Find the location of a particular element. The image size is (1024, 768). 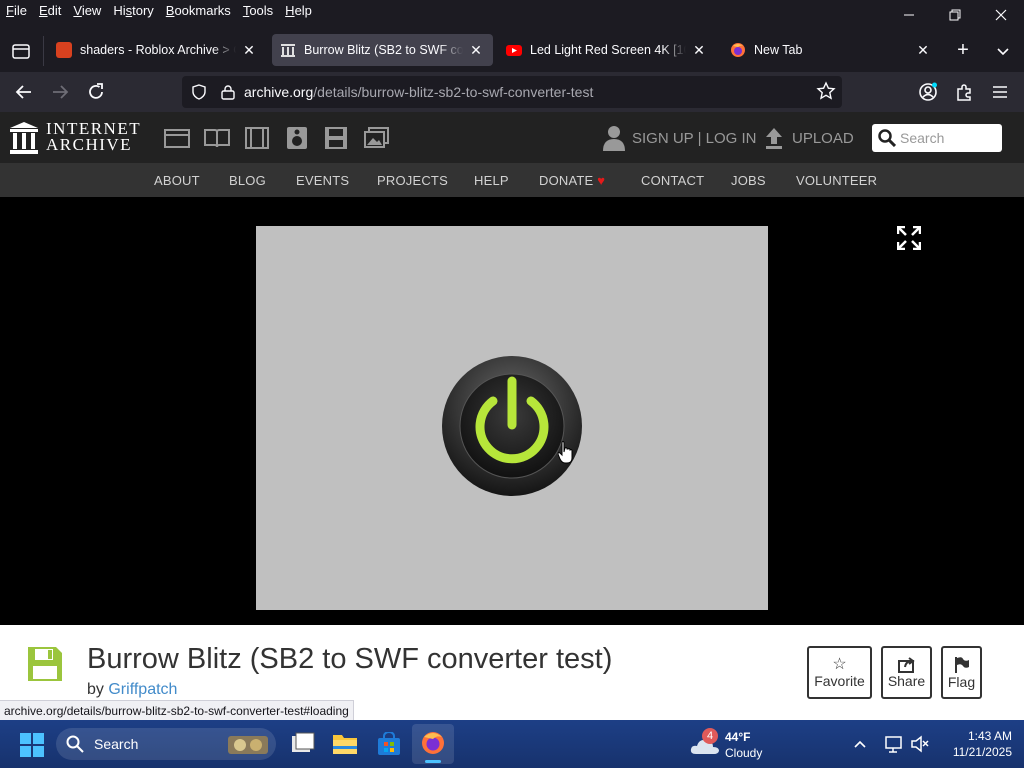

nav-contact: CONTACT is located at coordinates (672, 180).